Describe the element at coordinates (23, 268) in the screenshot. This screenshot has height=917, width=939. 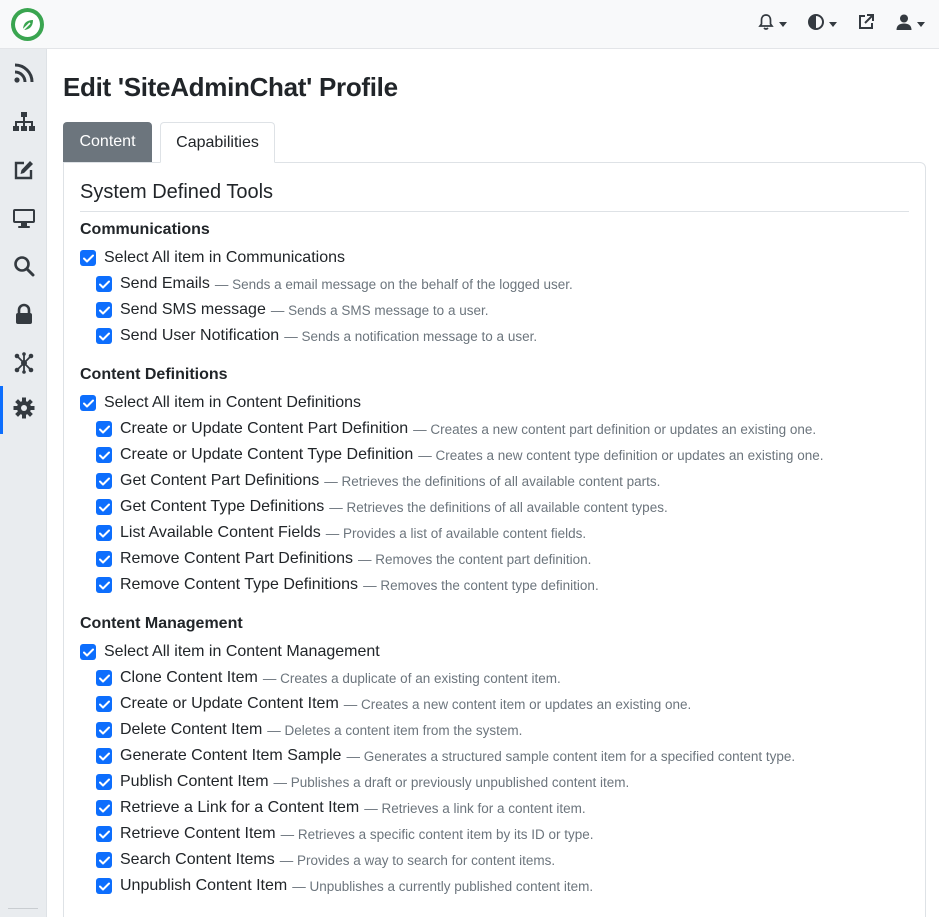
I see `sidebar-item-search` at that location.